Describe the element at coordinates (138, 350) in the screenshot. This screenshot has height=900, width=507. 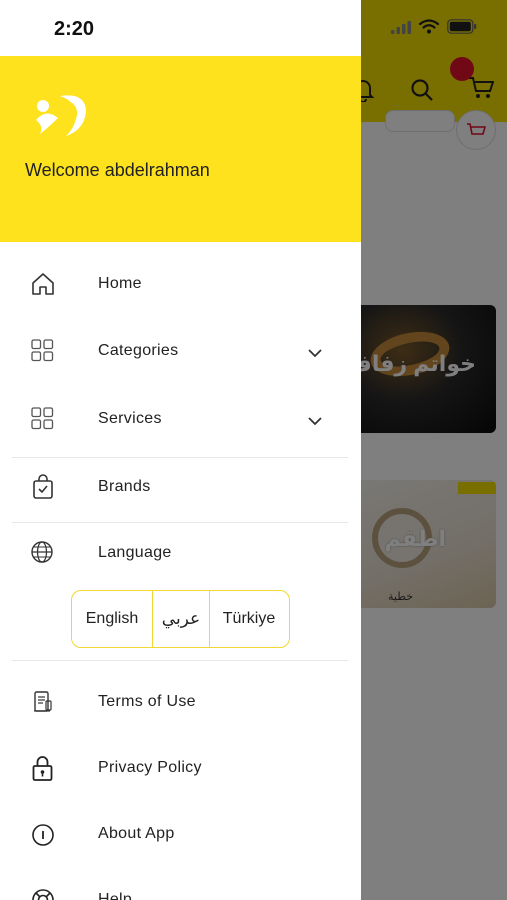
I see `menu-label: Categories` at that location.